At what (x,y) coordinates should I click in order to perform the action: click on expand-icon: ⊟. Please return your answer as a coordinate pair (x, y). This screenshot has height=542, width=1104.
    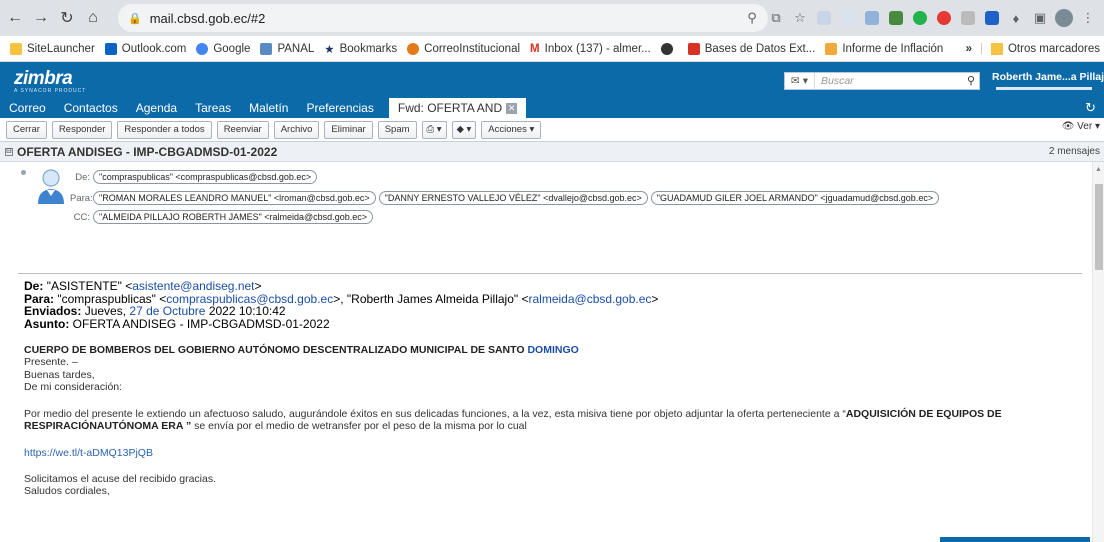
    Looking at the image, I should click on (9, 151).